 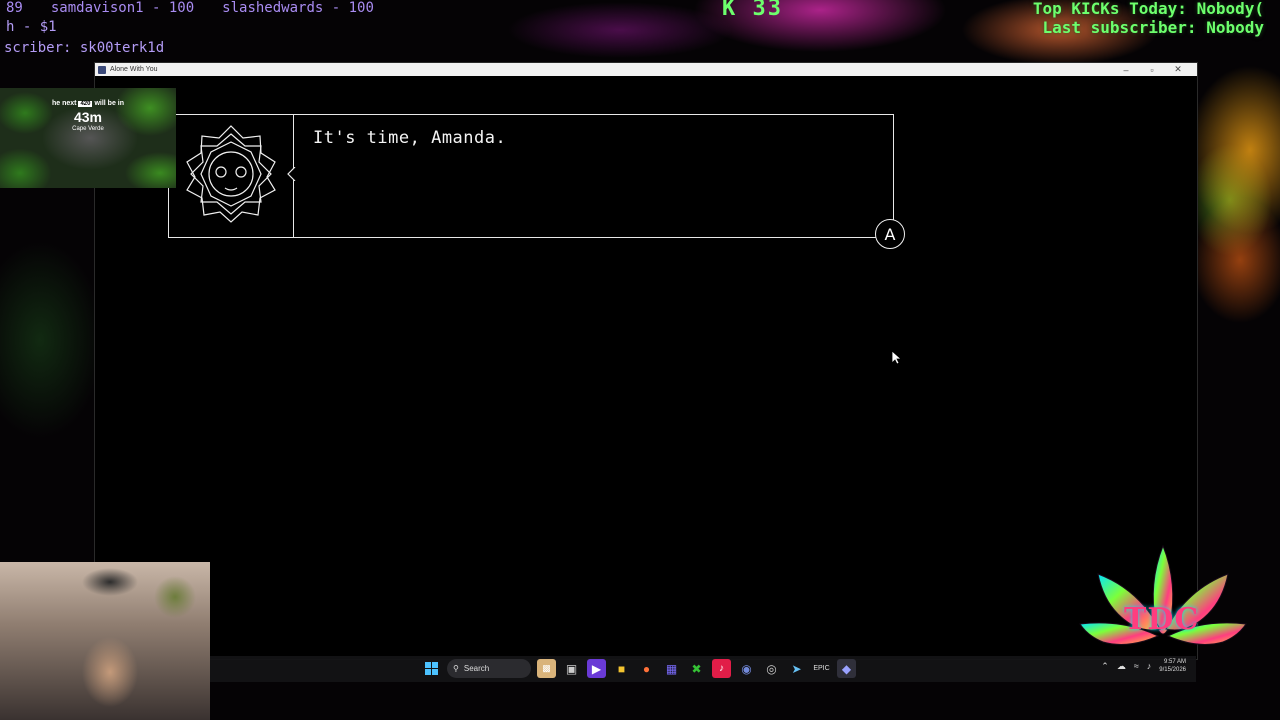 I want to click on epic-games-icon: EPIC, so click(x=821, y=668).